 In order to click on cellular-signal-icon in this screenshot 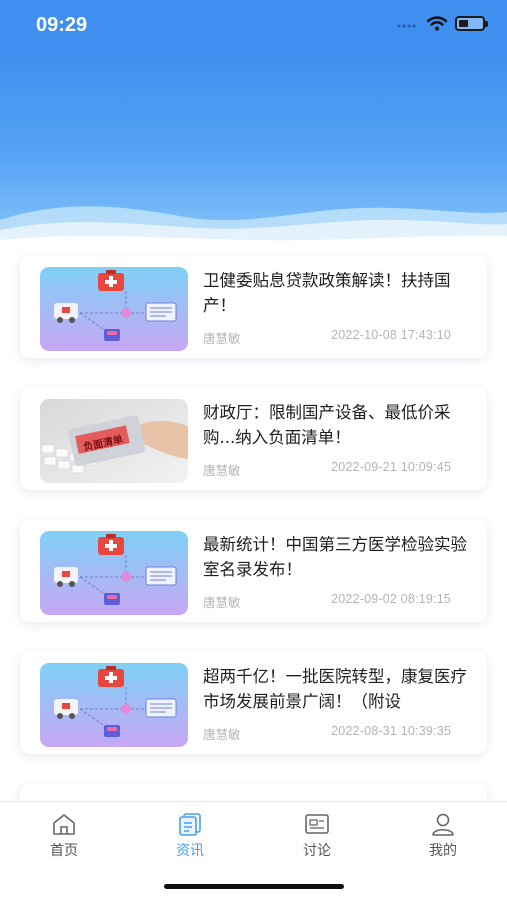, I will do `click(406, 25)`.